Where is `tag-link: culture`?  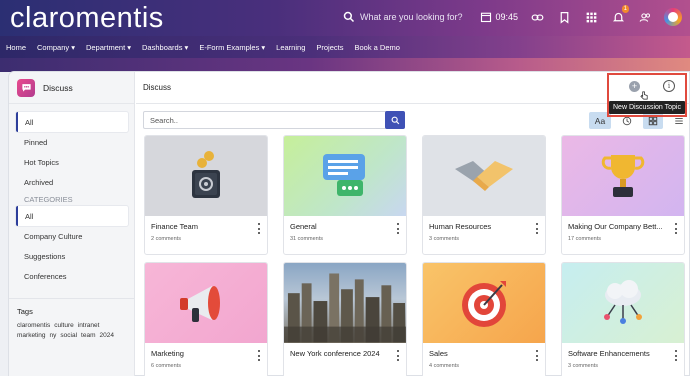 tag-link: culture is located at coordinates (64, 325).